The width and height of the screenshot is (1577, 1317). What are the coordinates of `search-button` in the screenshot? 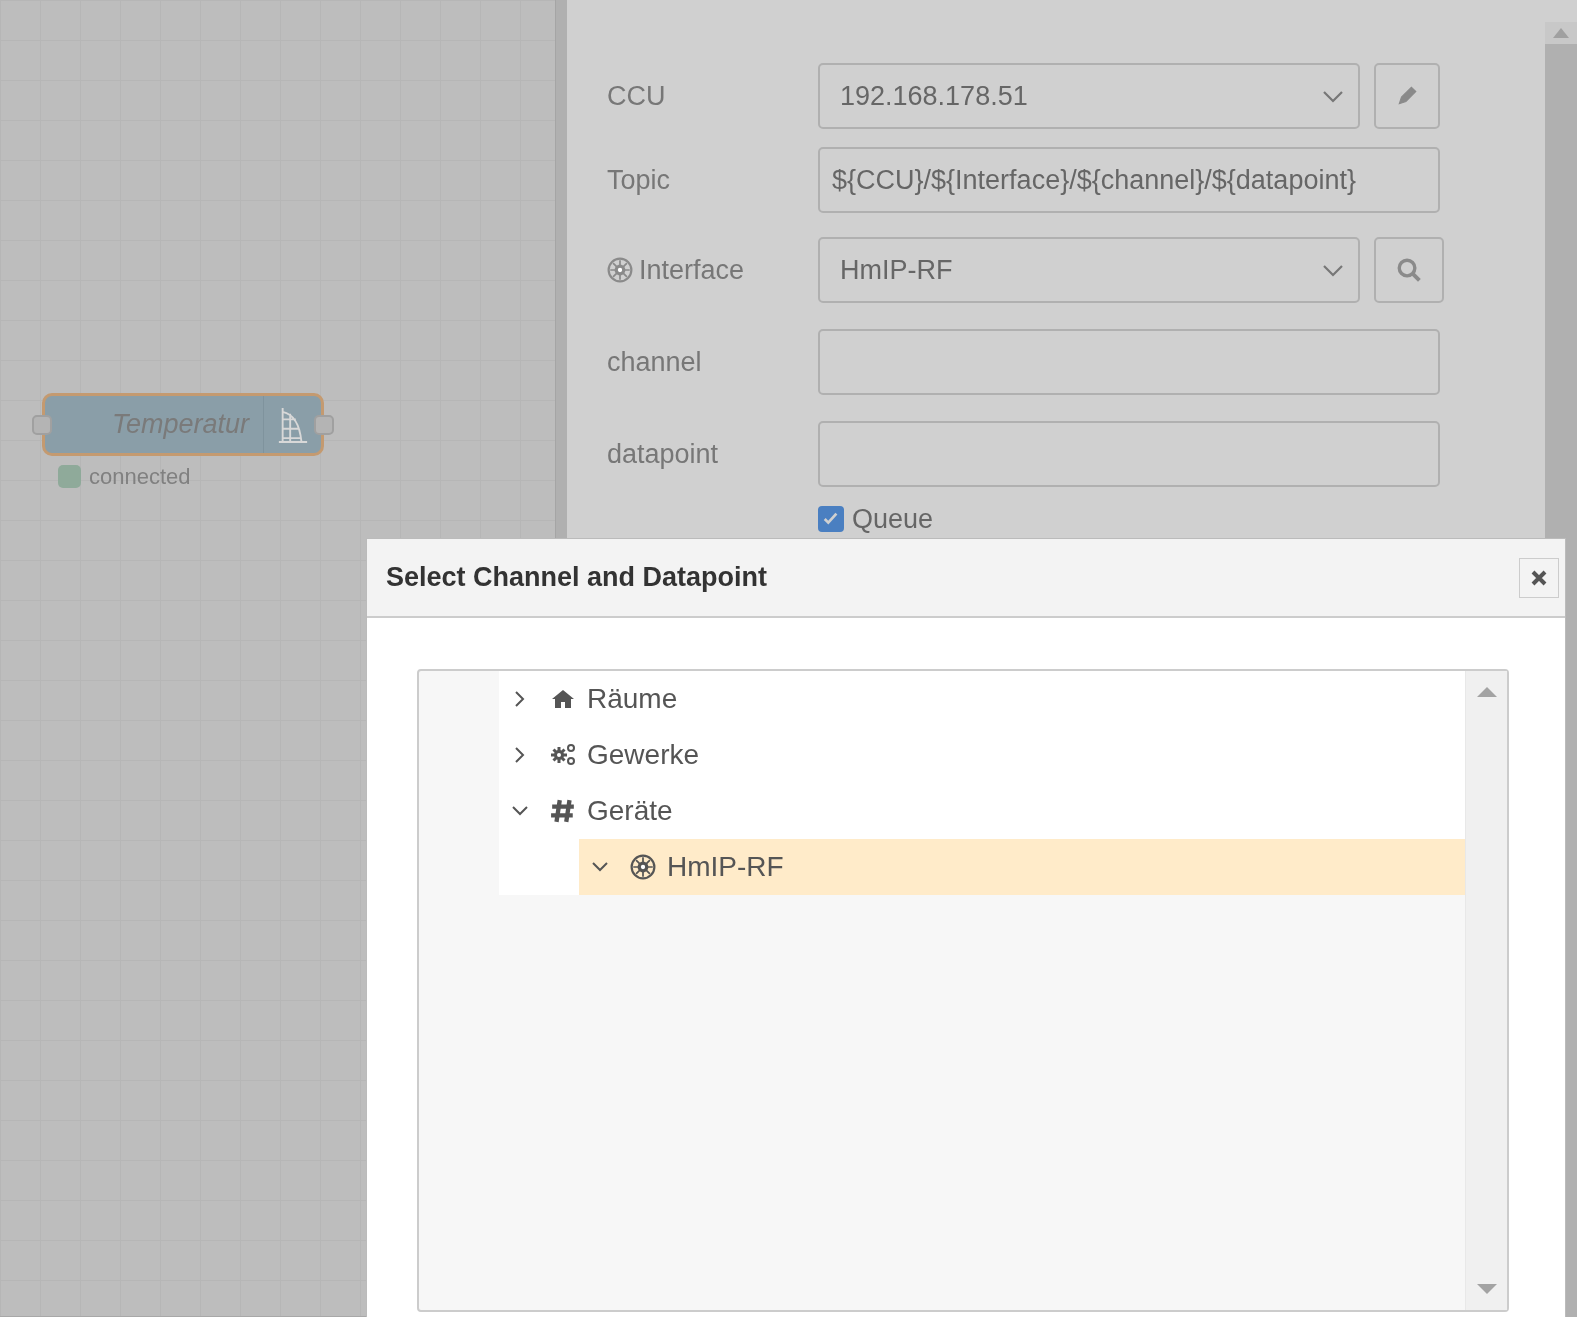 It's located at (1409, 270).